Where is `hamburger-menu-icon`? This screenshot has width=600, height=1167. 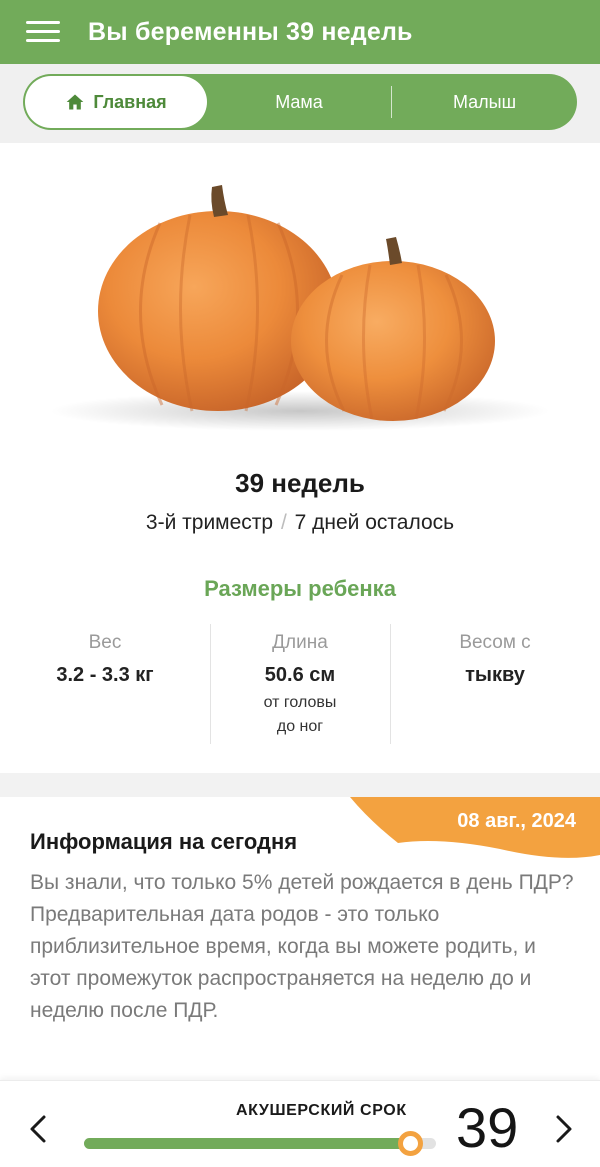
hamburger-menu-icon is located at coordinates (44, 32).